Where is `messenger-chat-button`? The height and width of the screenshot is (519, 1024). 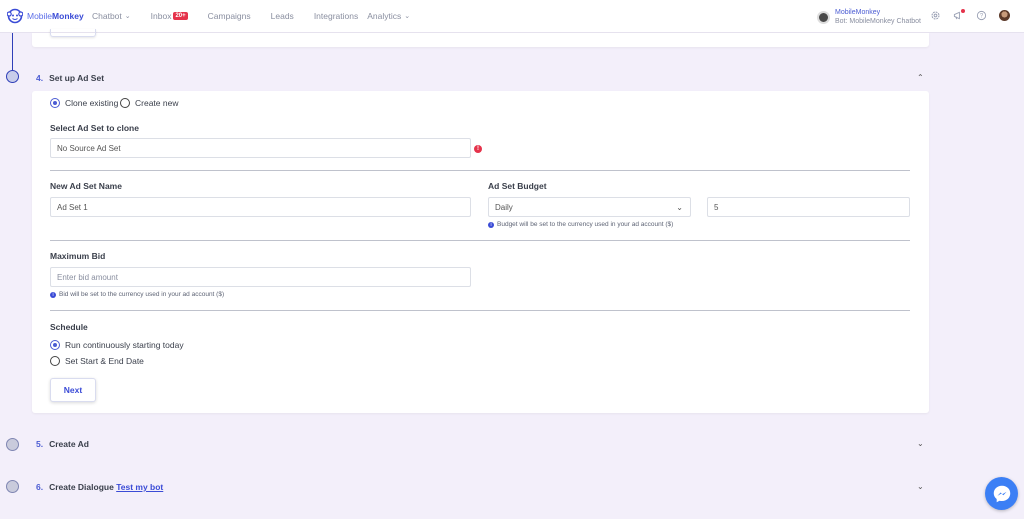 messenger-chat-button is located at coordinates (1001, 493).